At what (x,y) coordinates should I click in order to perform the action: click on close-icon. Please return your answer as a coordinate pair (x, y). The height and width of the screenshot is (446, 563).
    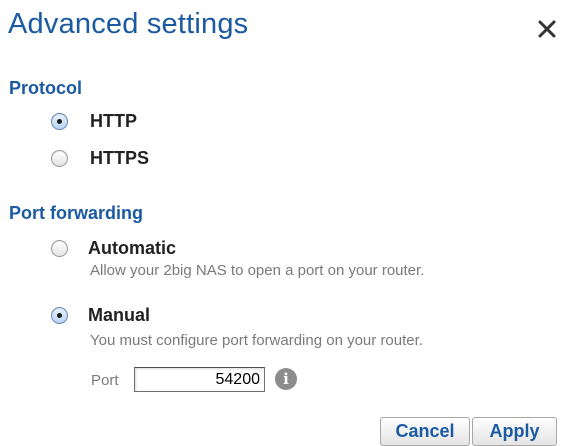
    Looking at the image, I should click on (547, 29).